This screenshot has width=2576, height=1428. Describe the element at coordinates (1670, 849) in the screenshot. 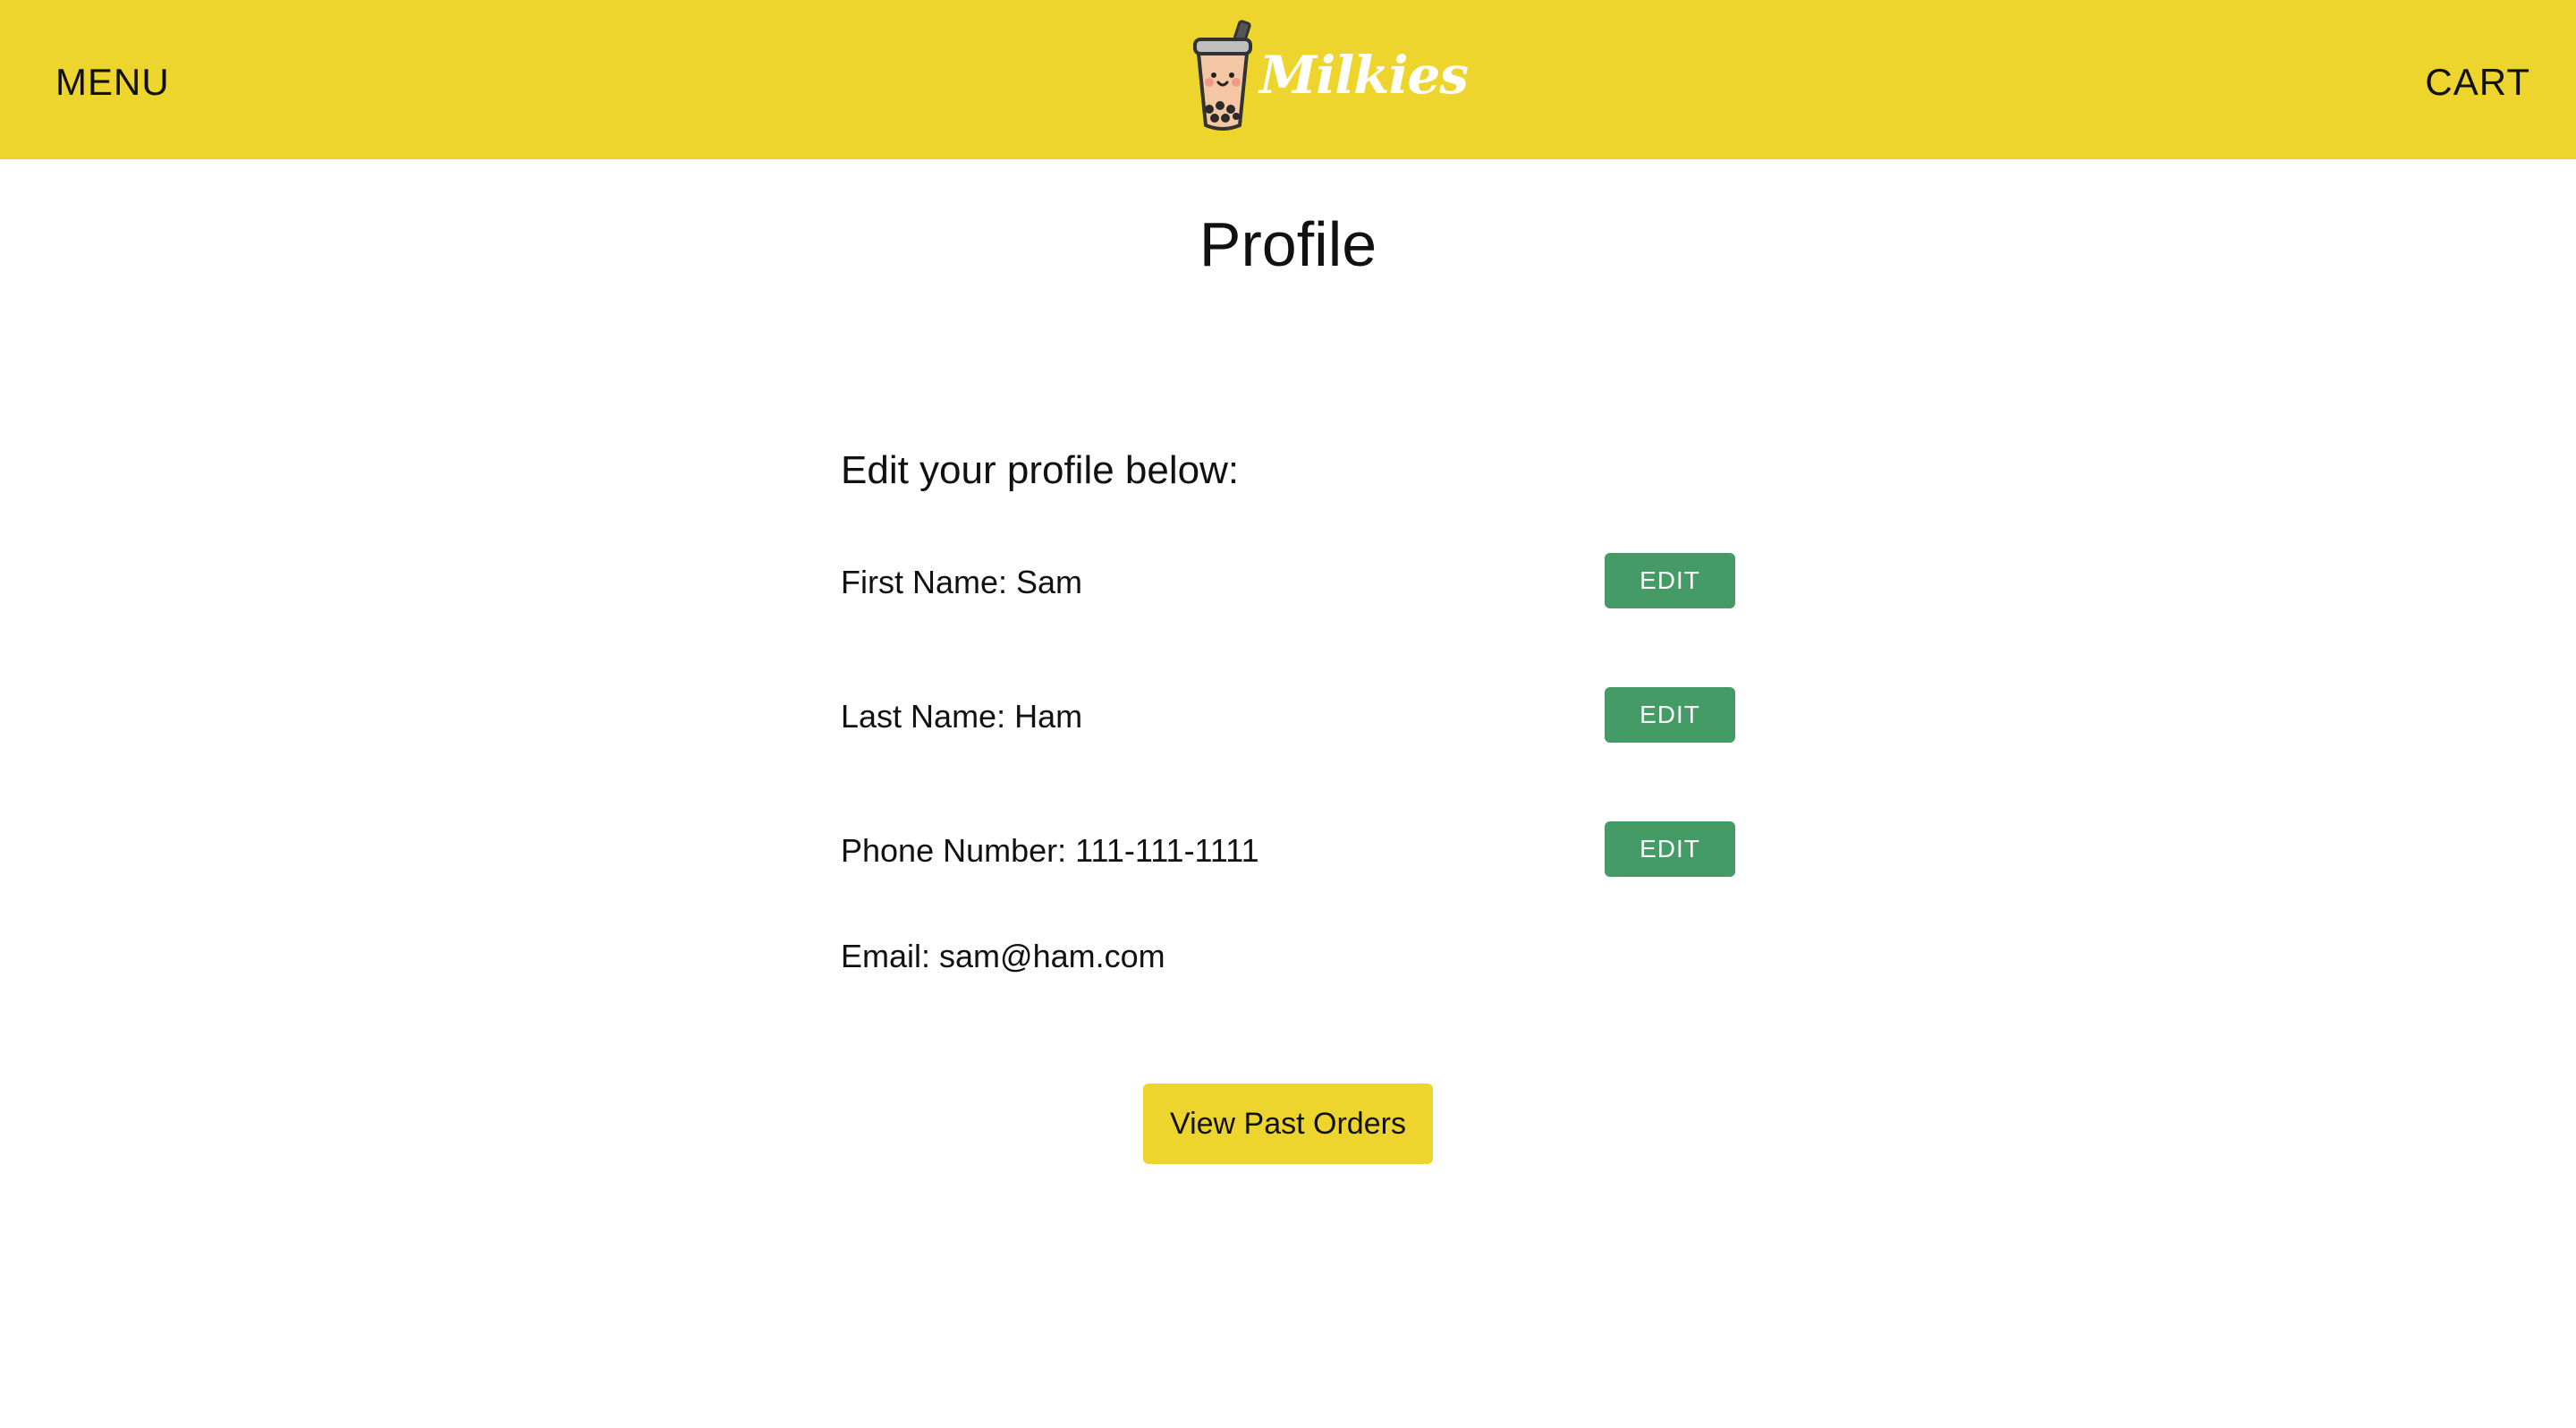

I see `edit-phone-number-button: EDIT` at that location.